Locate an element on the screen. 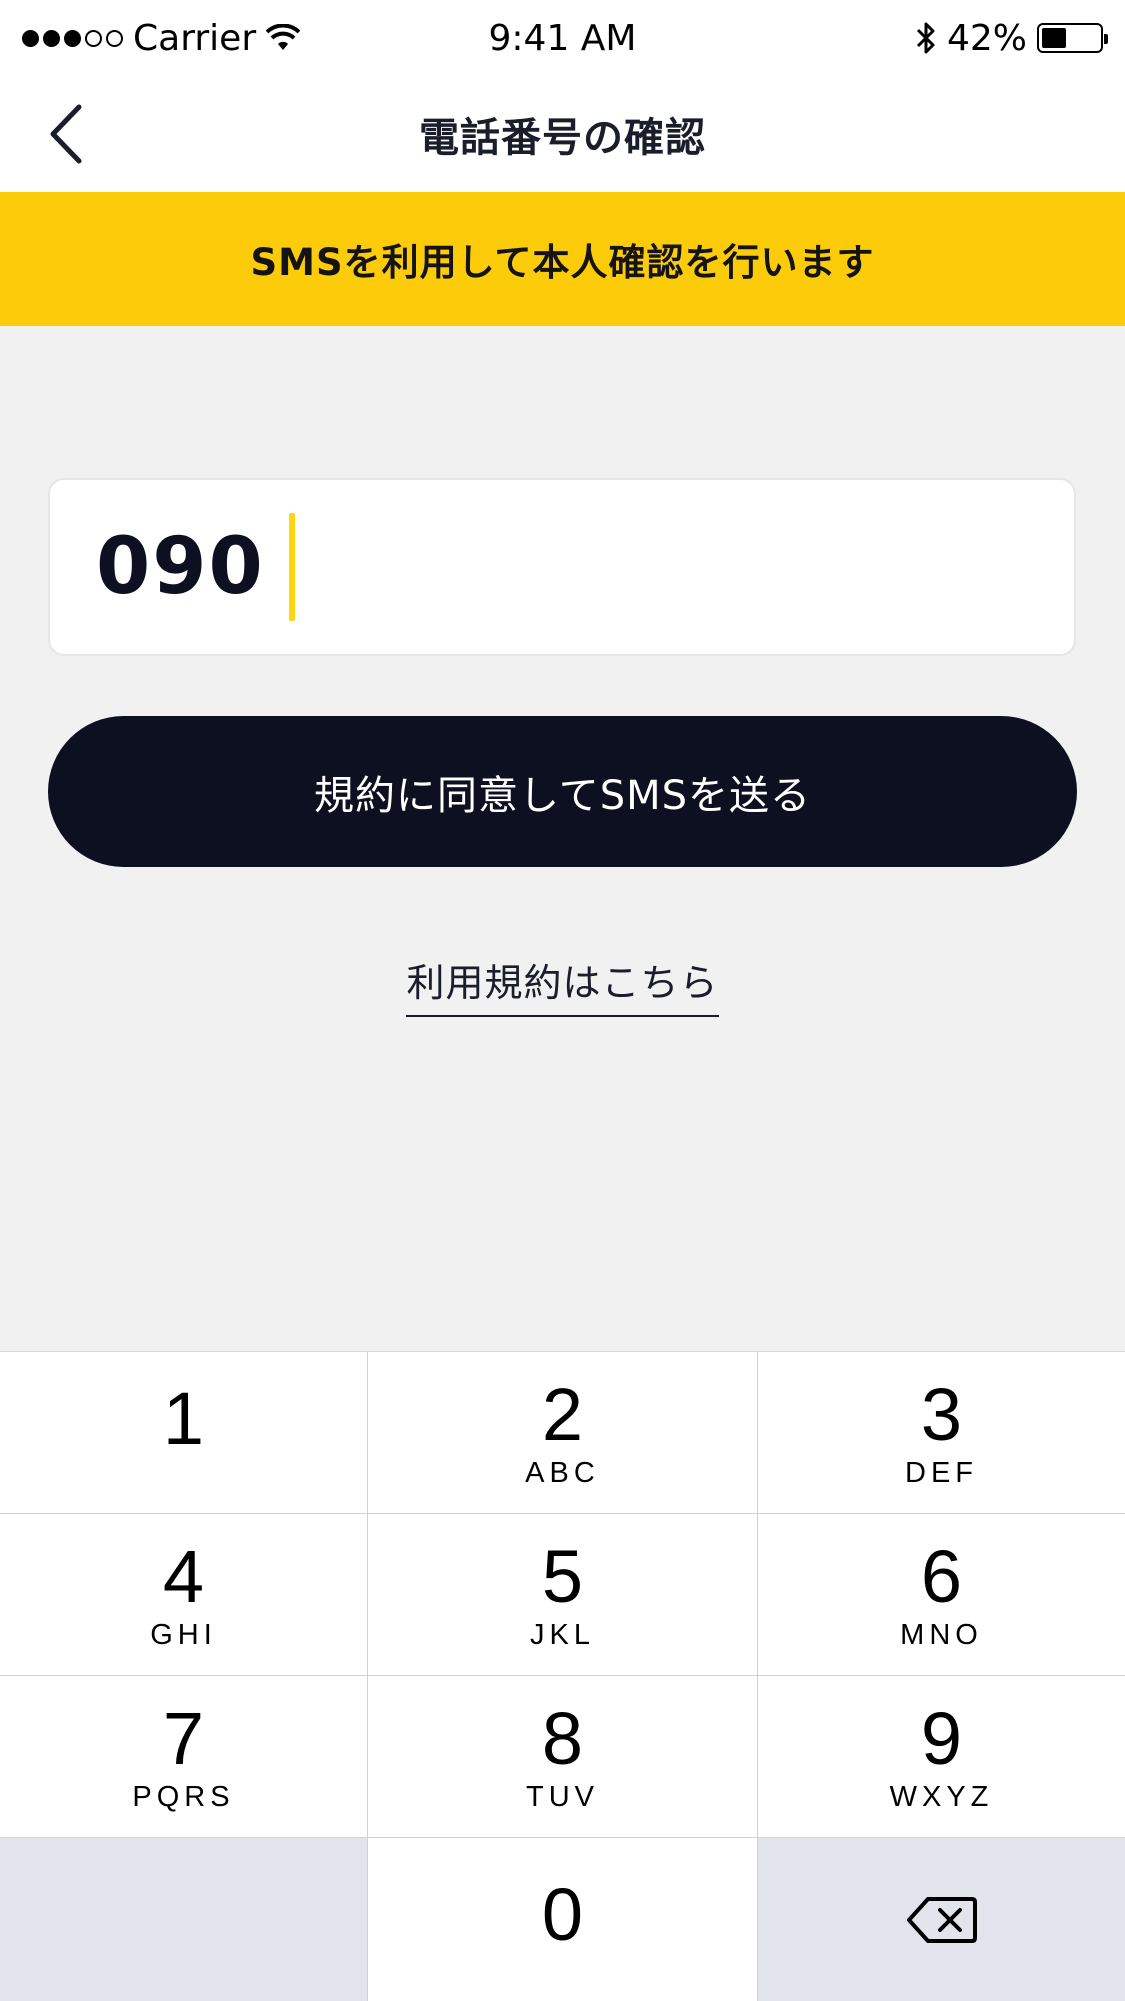 The height and width of the screenshot is (2001, 1125). banner-text: SMSを利用して本人確認を行います is located at coordinates (562, 262).